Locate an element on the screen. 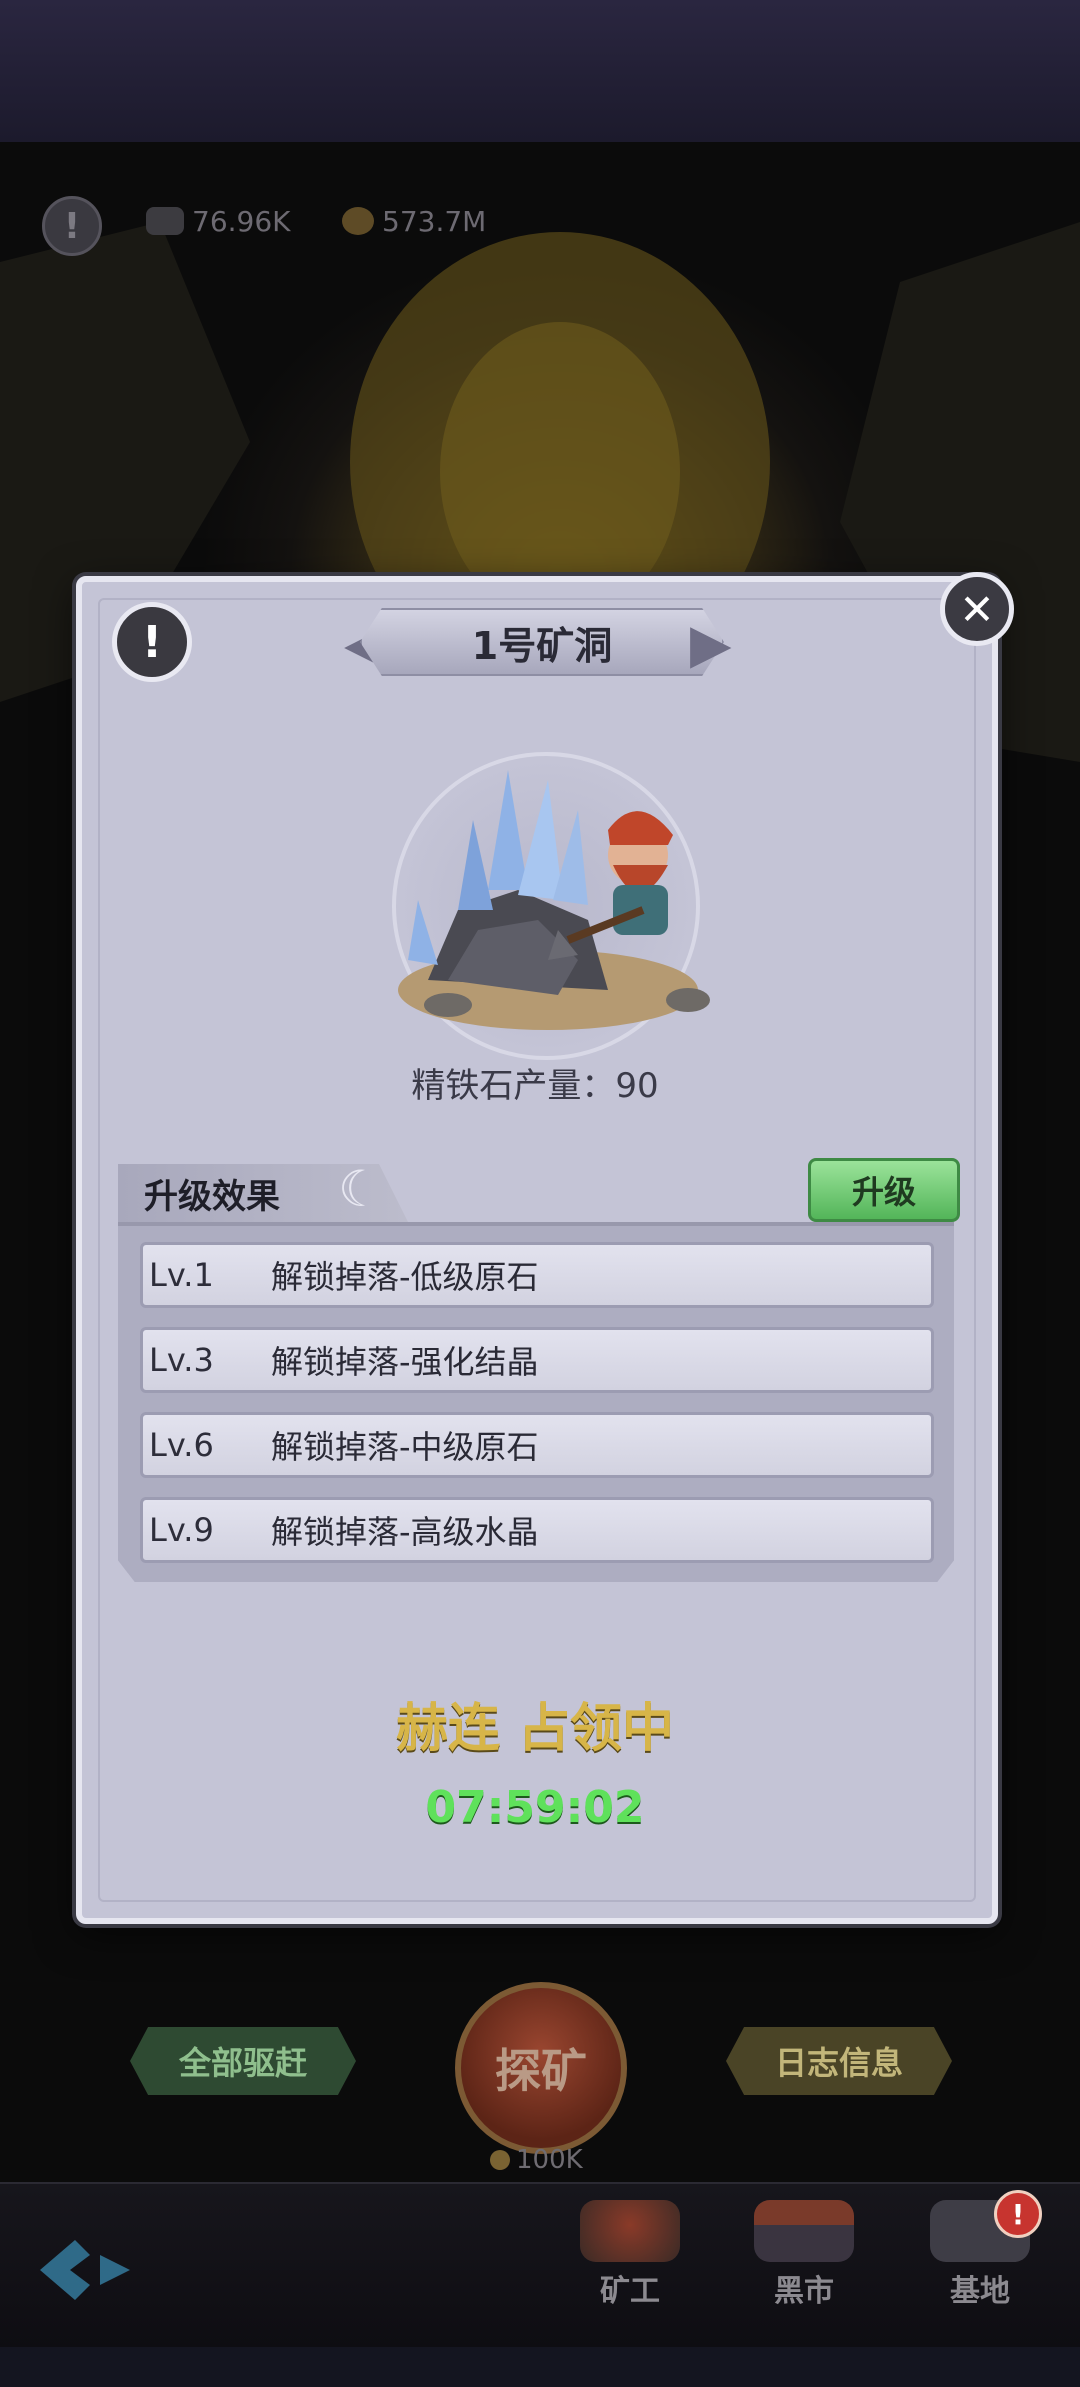  ore-resource: 76.96K is located at coordinates (218, 221).